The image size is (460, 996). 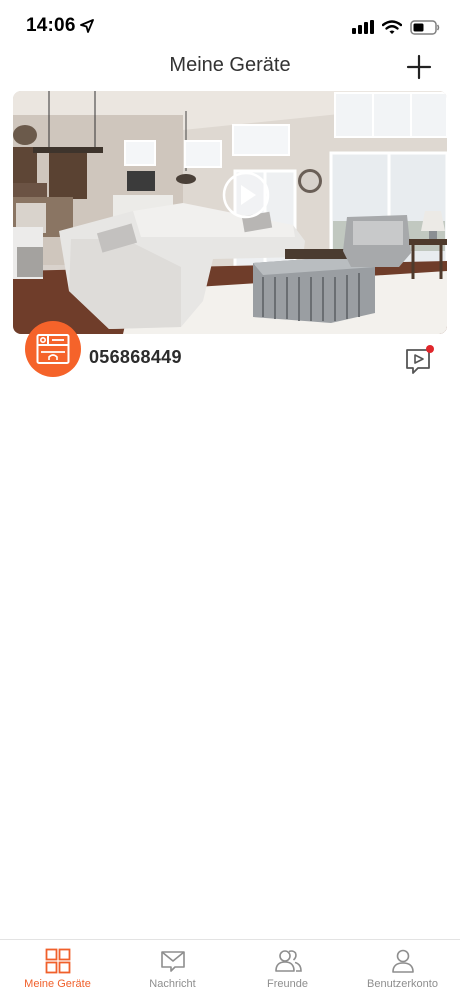 What do you see at coordinates (57, 961) in the screenshot?
I see `grid-icon` at bounding box center [57, 961].